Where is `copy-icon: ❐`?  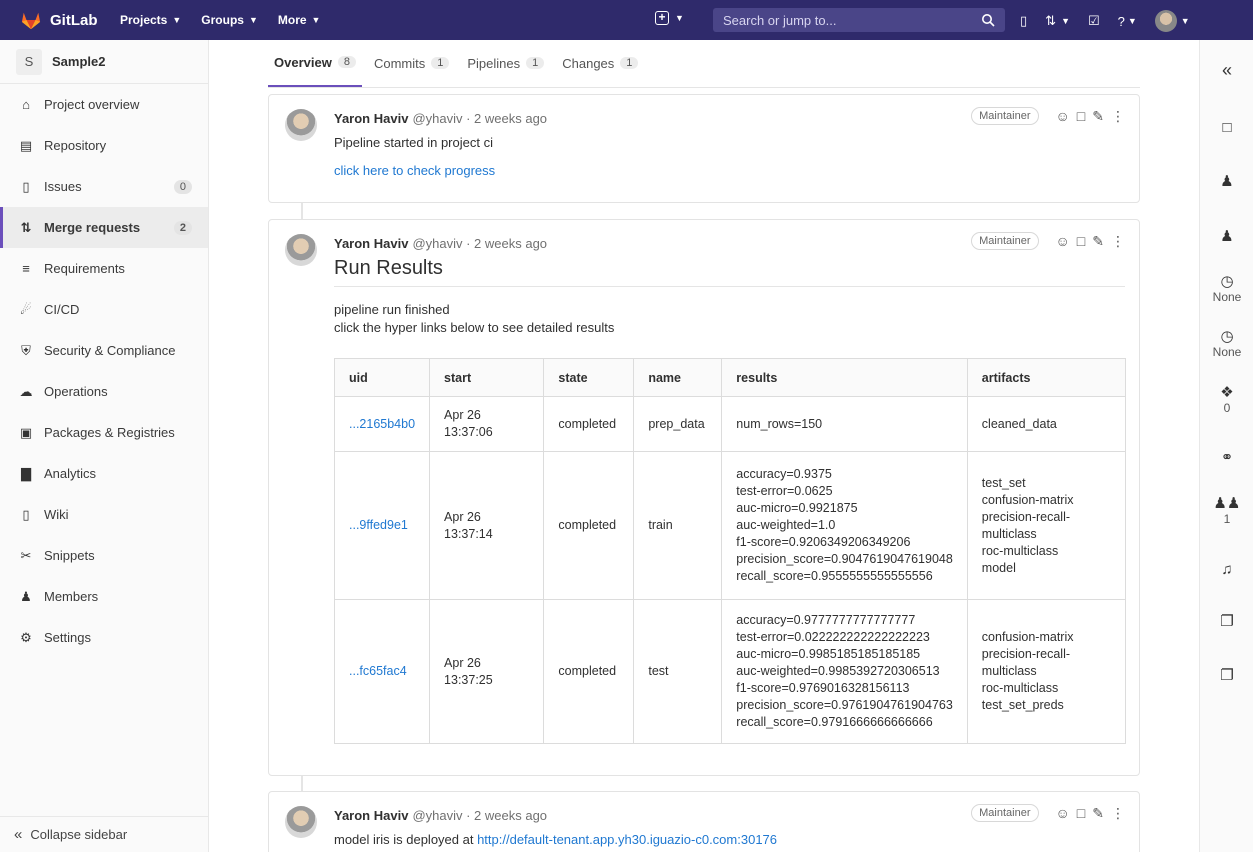 copy-icon: ❐ is located at coordinates (1227, 621).